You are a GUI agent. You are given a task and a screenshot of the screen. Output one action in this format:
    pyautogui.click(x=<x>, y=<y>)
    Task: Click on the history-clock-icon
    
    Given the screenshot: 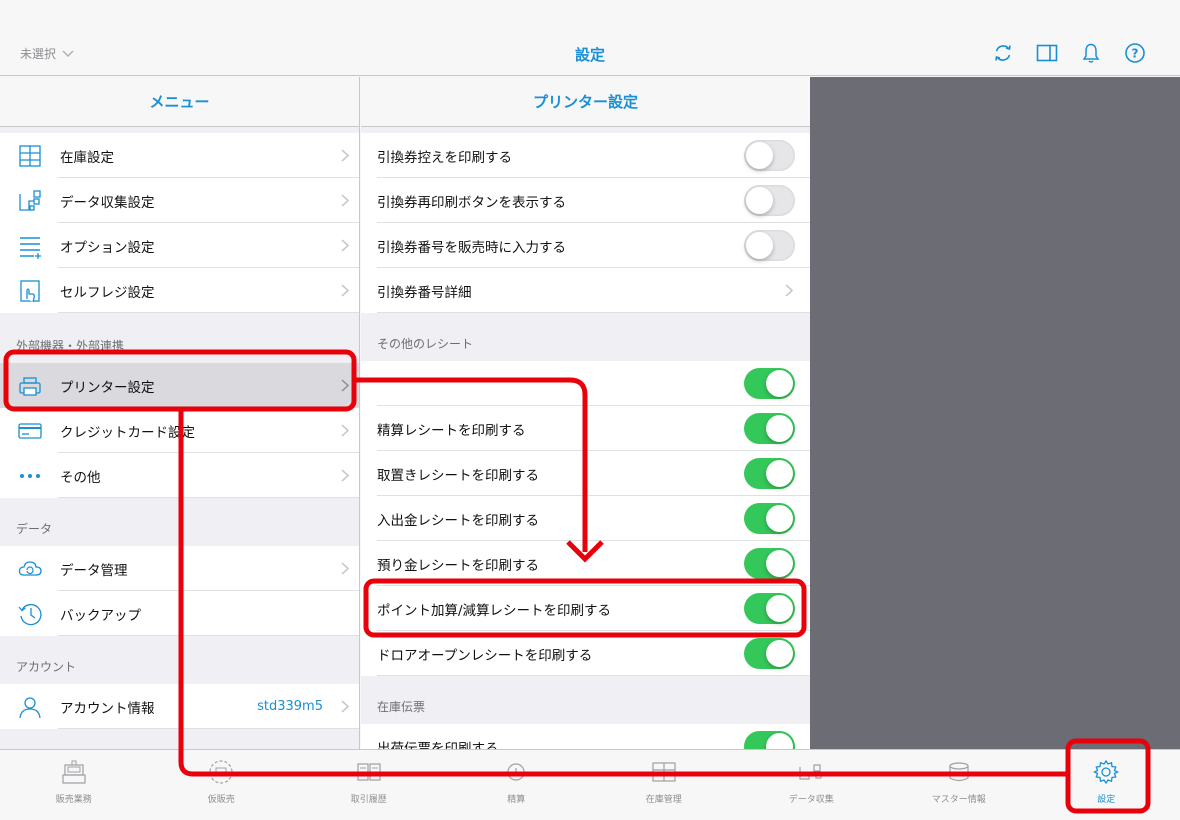 What is the action you would take?
    pyautogui.click(x=30, y=614)
    